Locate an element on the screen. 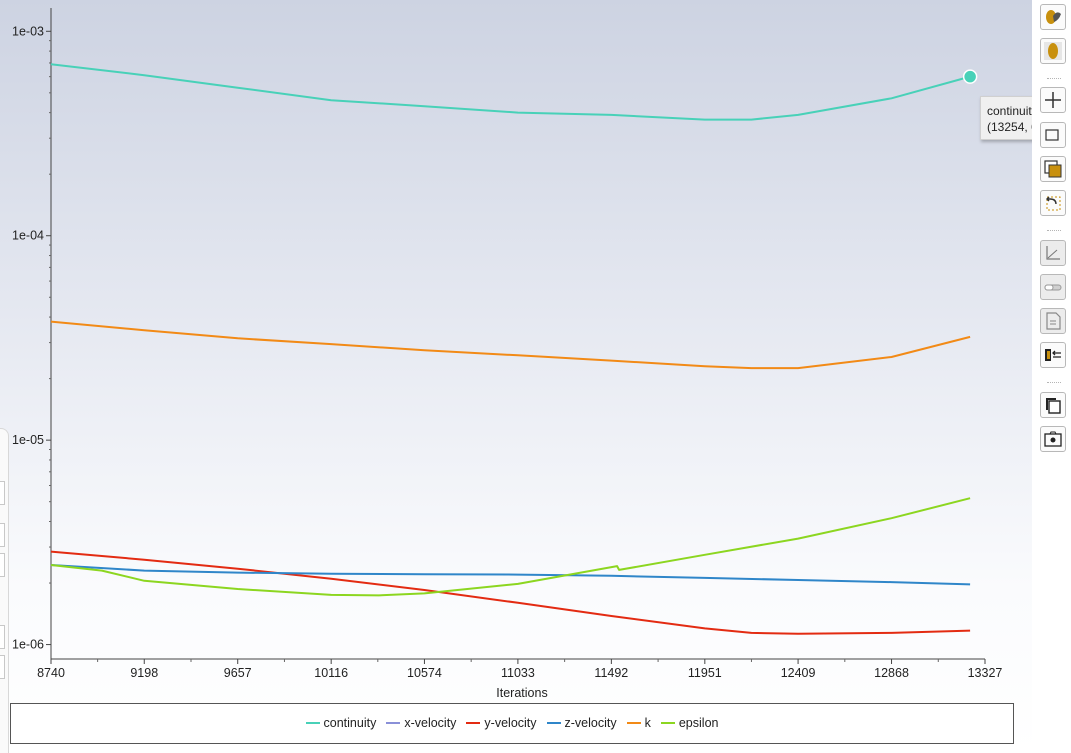  copy-button is located at coordinates (1053, 169).